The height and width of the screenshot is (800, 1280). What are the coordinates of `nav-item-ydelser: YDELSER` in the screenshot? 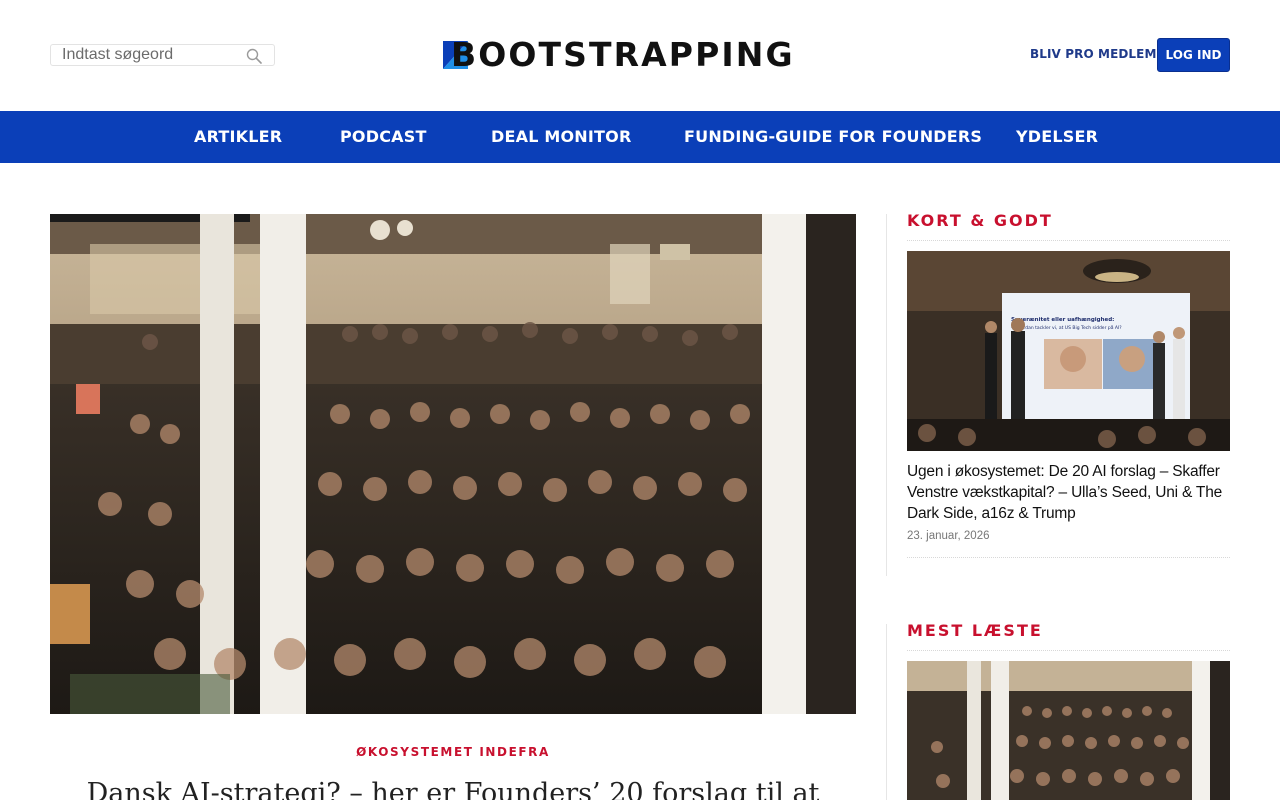 It's located at (1057, 137).